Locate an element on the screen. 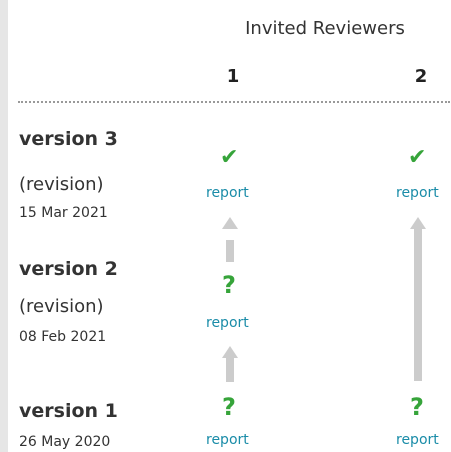 The width and height of the screenshot is (451, 452). version-3-date: 15 Mar 2021 is located at coordinates (63, 213).